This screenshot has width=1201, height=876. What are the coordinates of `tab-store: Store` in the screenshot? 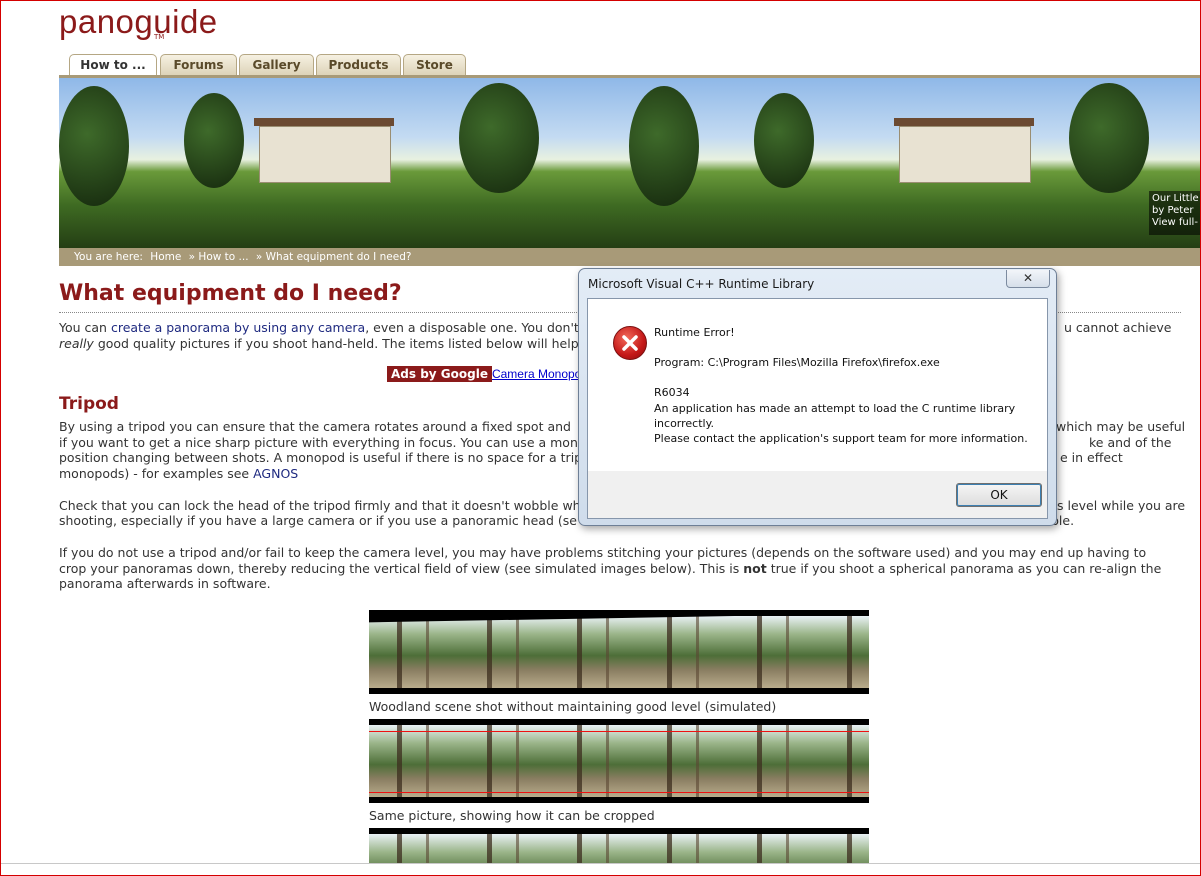 It's located at (434, 64).